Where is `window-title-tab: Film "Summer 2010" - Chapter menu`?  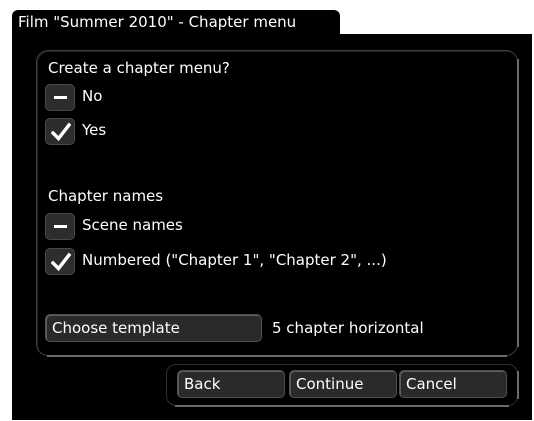
window-title-tab: Film "Summer 2010" - Chapter menu is located at coordinates (176, 22).